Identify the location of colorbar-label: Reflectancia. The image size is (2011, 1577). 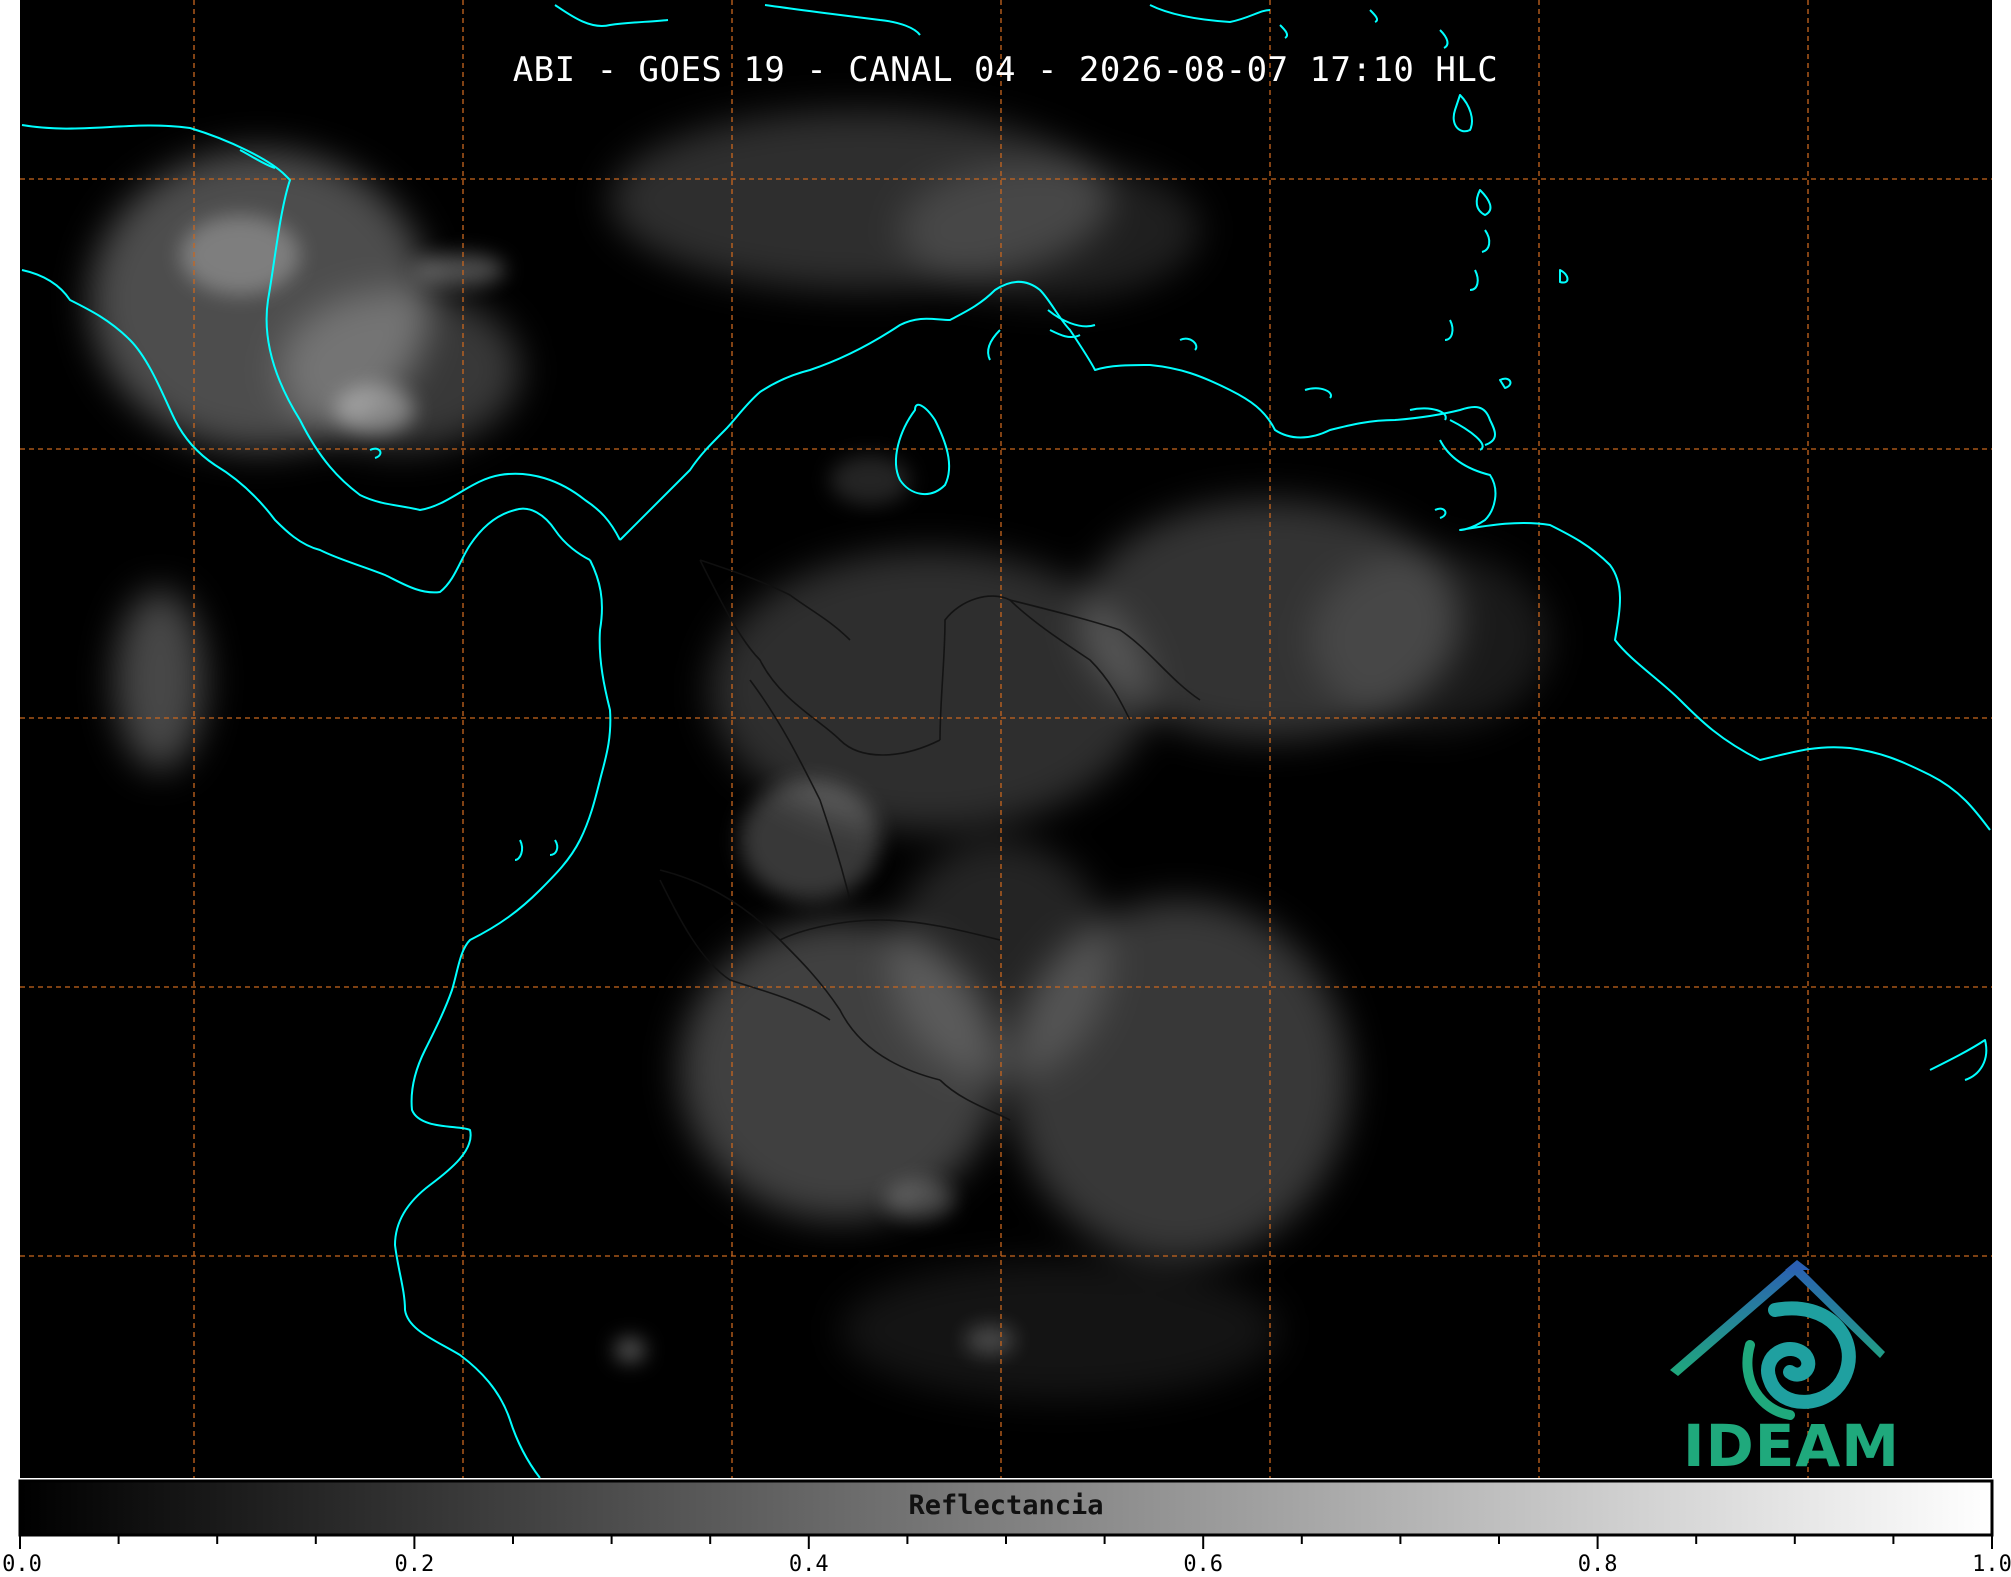
(1006, 1505).